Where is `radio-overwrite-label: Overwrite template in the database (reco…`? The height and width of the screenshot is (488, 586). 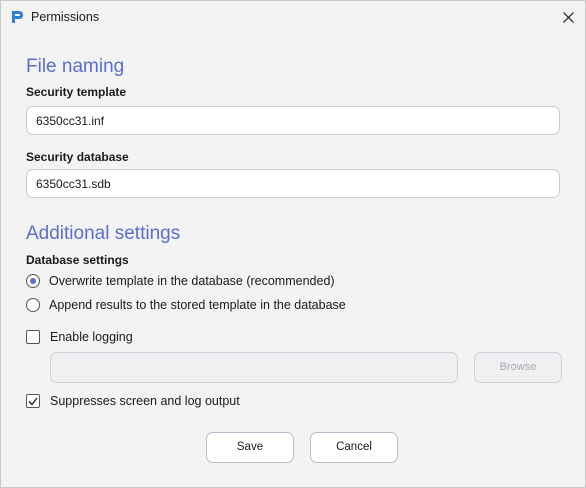 radio-overwrite-label: Overwrite template in the database (reco… is located at coordinates (192, 281).